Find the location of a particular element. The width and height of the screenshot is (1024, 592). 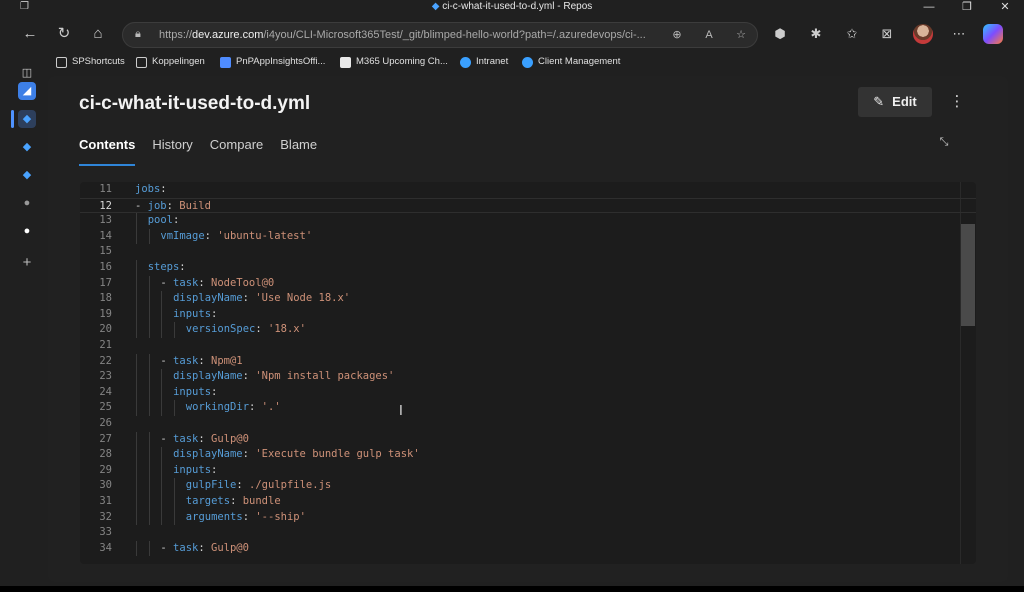

code-text: versionSpec: '18.x' is located at coordinates (246, 330).